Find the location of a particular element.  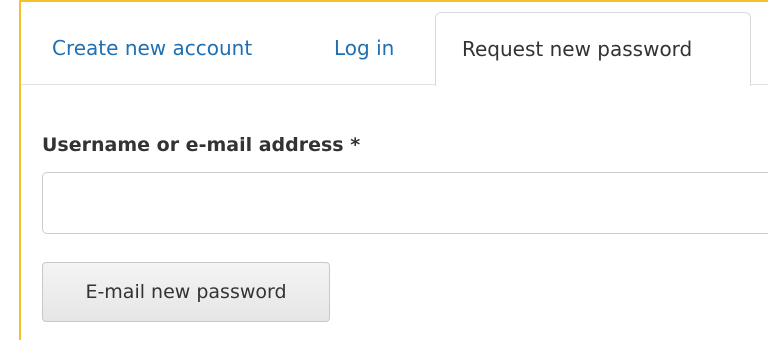

tab-log-in: Log in is located at coordinates (364, 48).